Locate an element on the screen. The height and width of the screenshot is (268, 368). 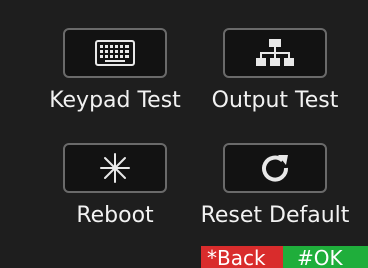
keyboard-icon is located at coordinates (115, 53).